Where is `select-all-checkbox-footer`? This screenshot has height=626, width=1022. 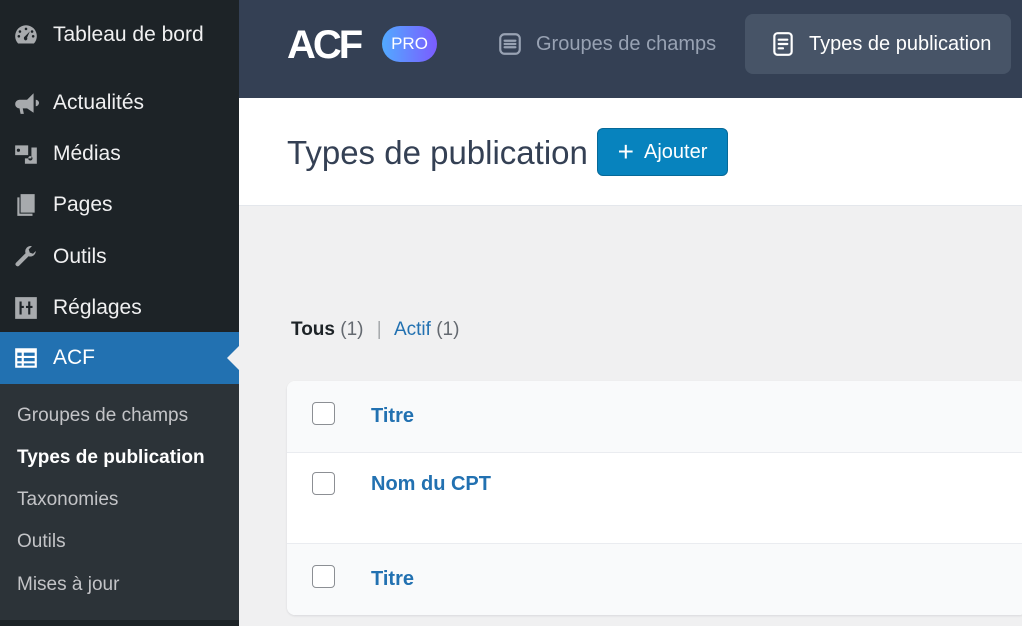
select-all-checkbox-footer is located at coordinates (323, 576).